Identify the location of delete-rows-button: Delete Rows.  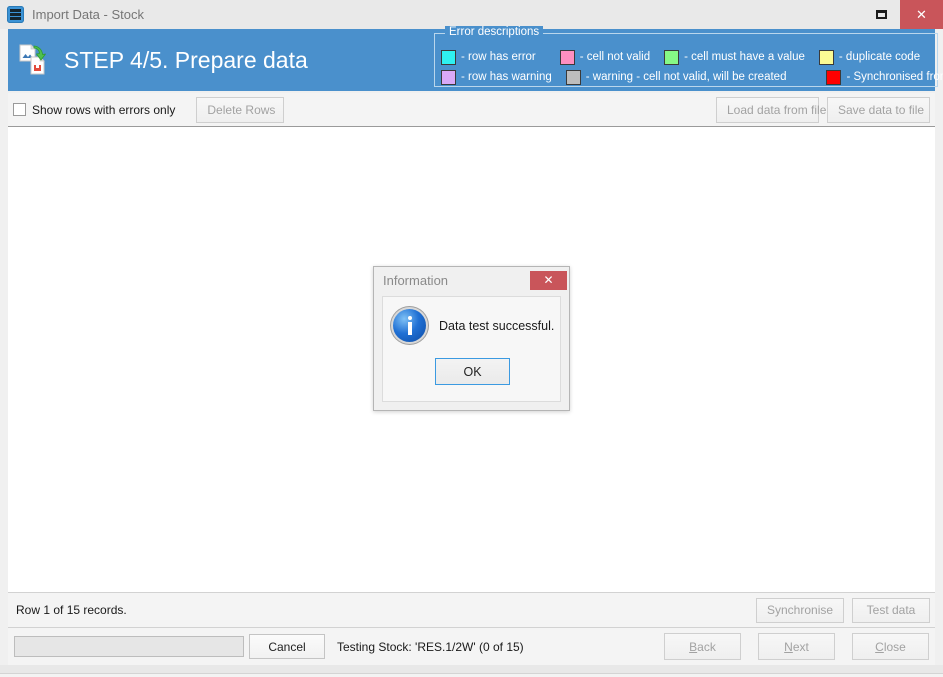
(240, 109).